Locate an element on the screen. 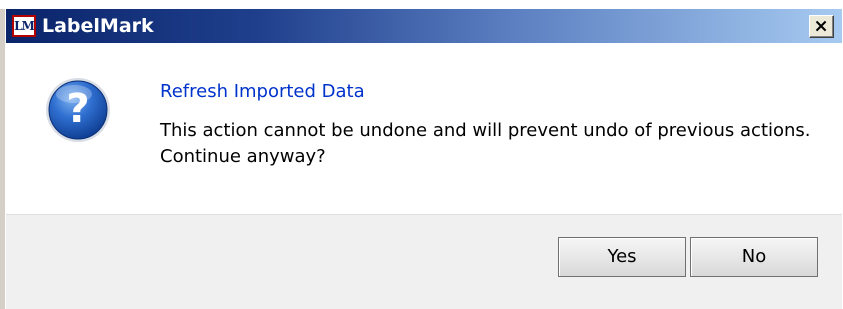 The height and width of the screenshot is (309, 843). app-logo: LM is located at coordinates (24, 26).